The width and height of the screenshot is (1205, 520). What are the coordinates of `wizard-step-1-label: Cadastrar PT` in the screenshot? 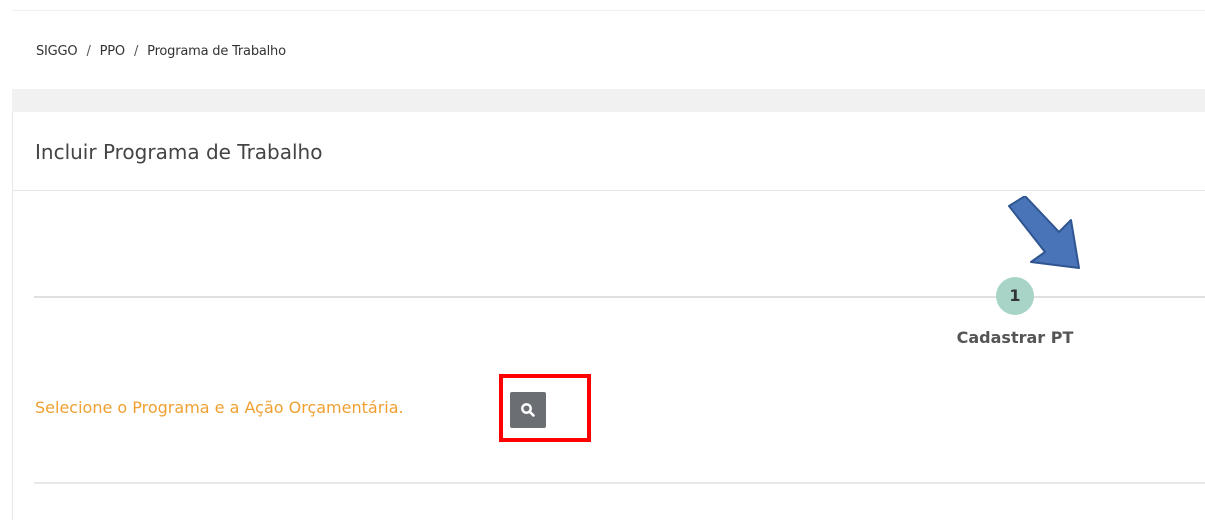 It's located at (1015, 337).